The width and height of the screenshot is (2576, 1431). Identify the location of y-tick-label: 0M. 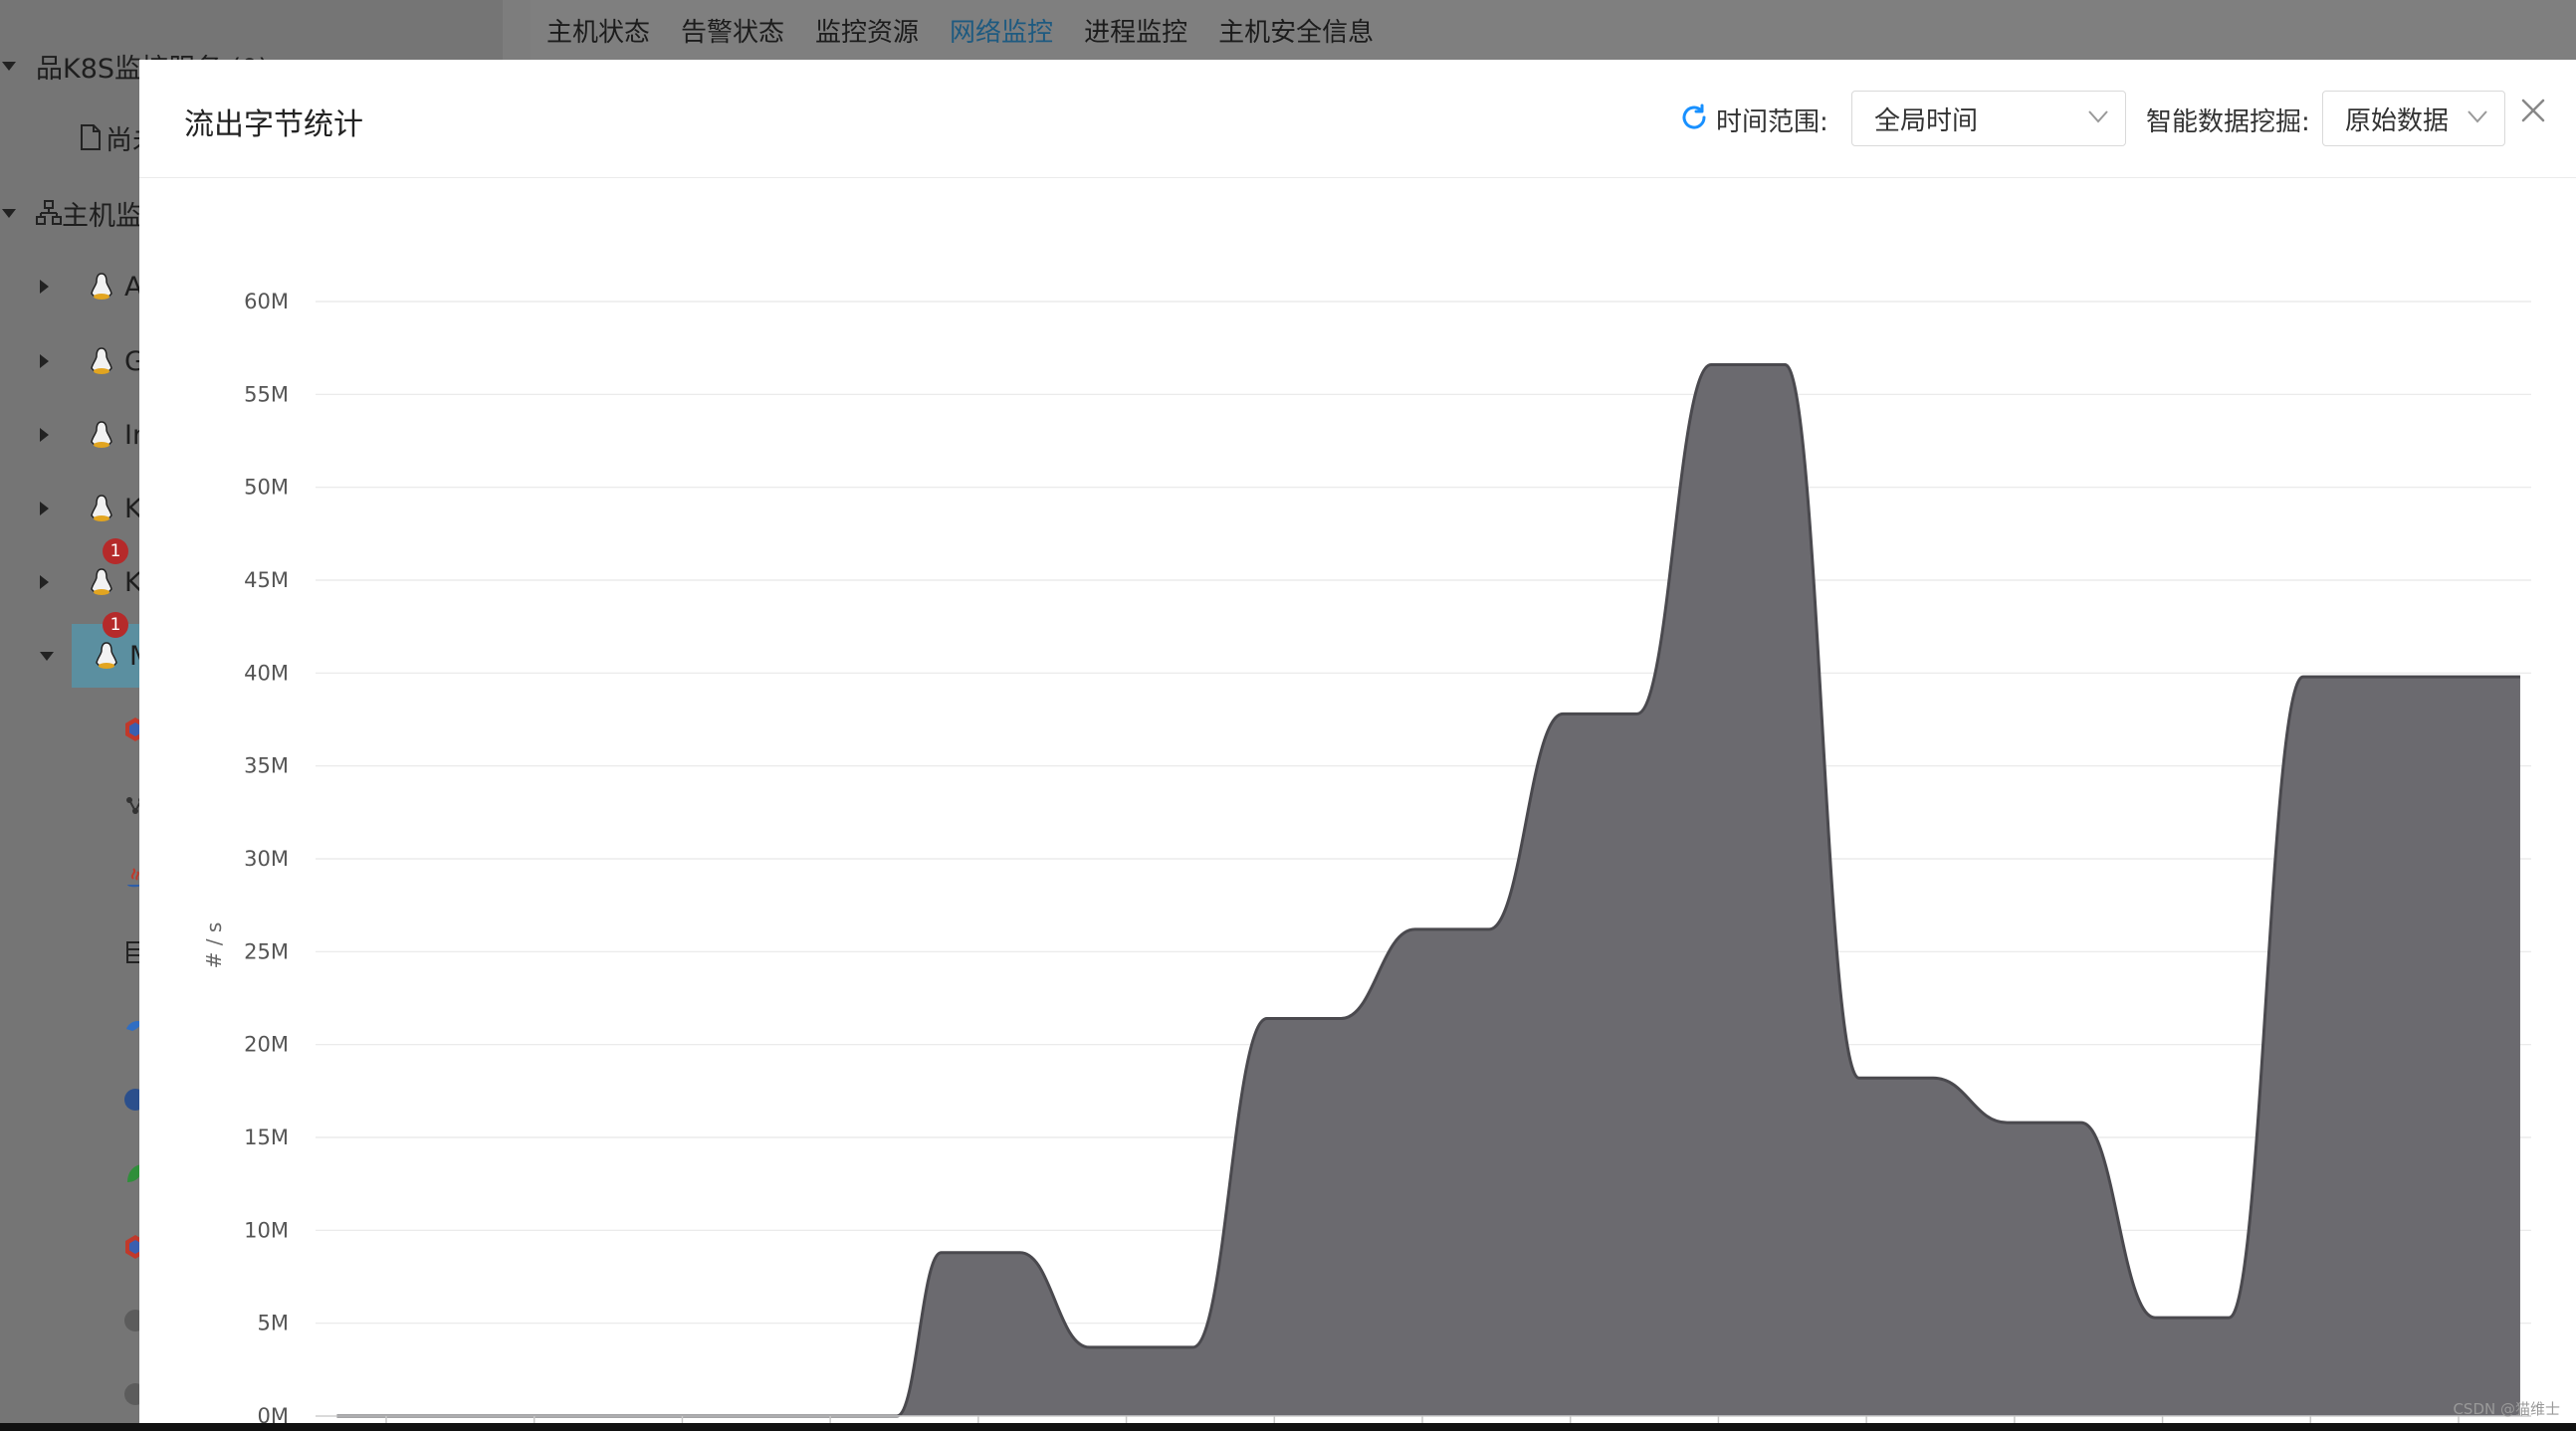
(273, 1413).